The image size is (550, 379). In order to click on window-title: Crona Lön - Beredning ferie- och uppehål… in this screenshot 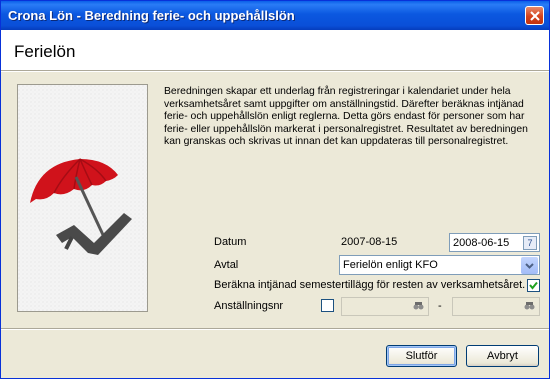, I will do `click(151, 15)`.